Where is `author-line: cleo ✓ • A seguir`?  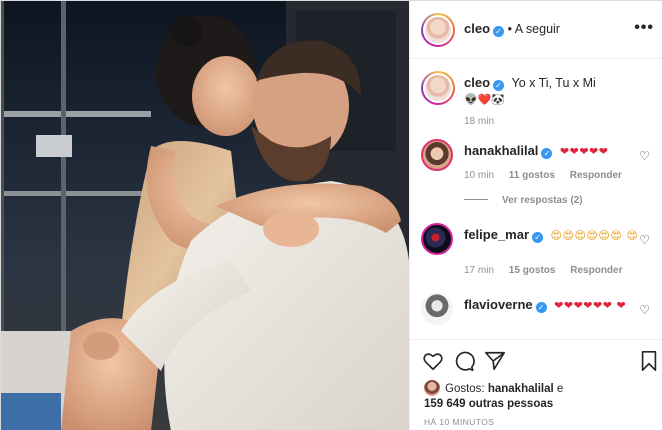
author-line: cleo ✓ • A seguir is located at coordinates (512, 29).